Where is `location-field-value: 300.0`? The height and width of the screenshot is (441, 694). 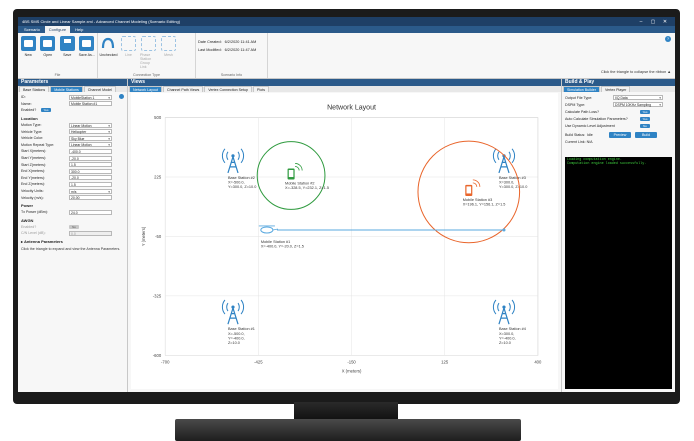
location-field-value: 300.0 is located at coordinates (90, 171).